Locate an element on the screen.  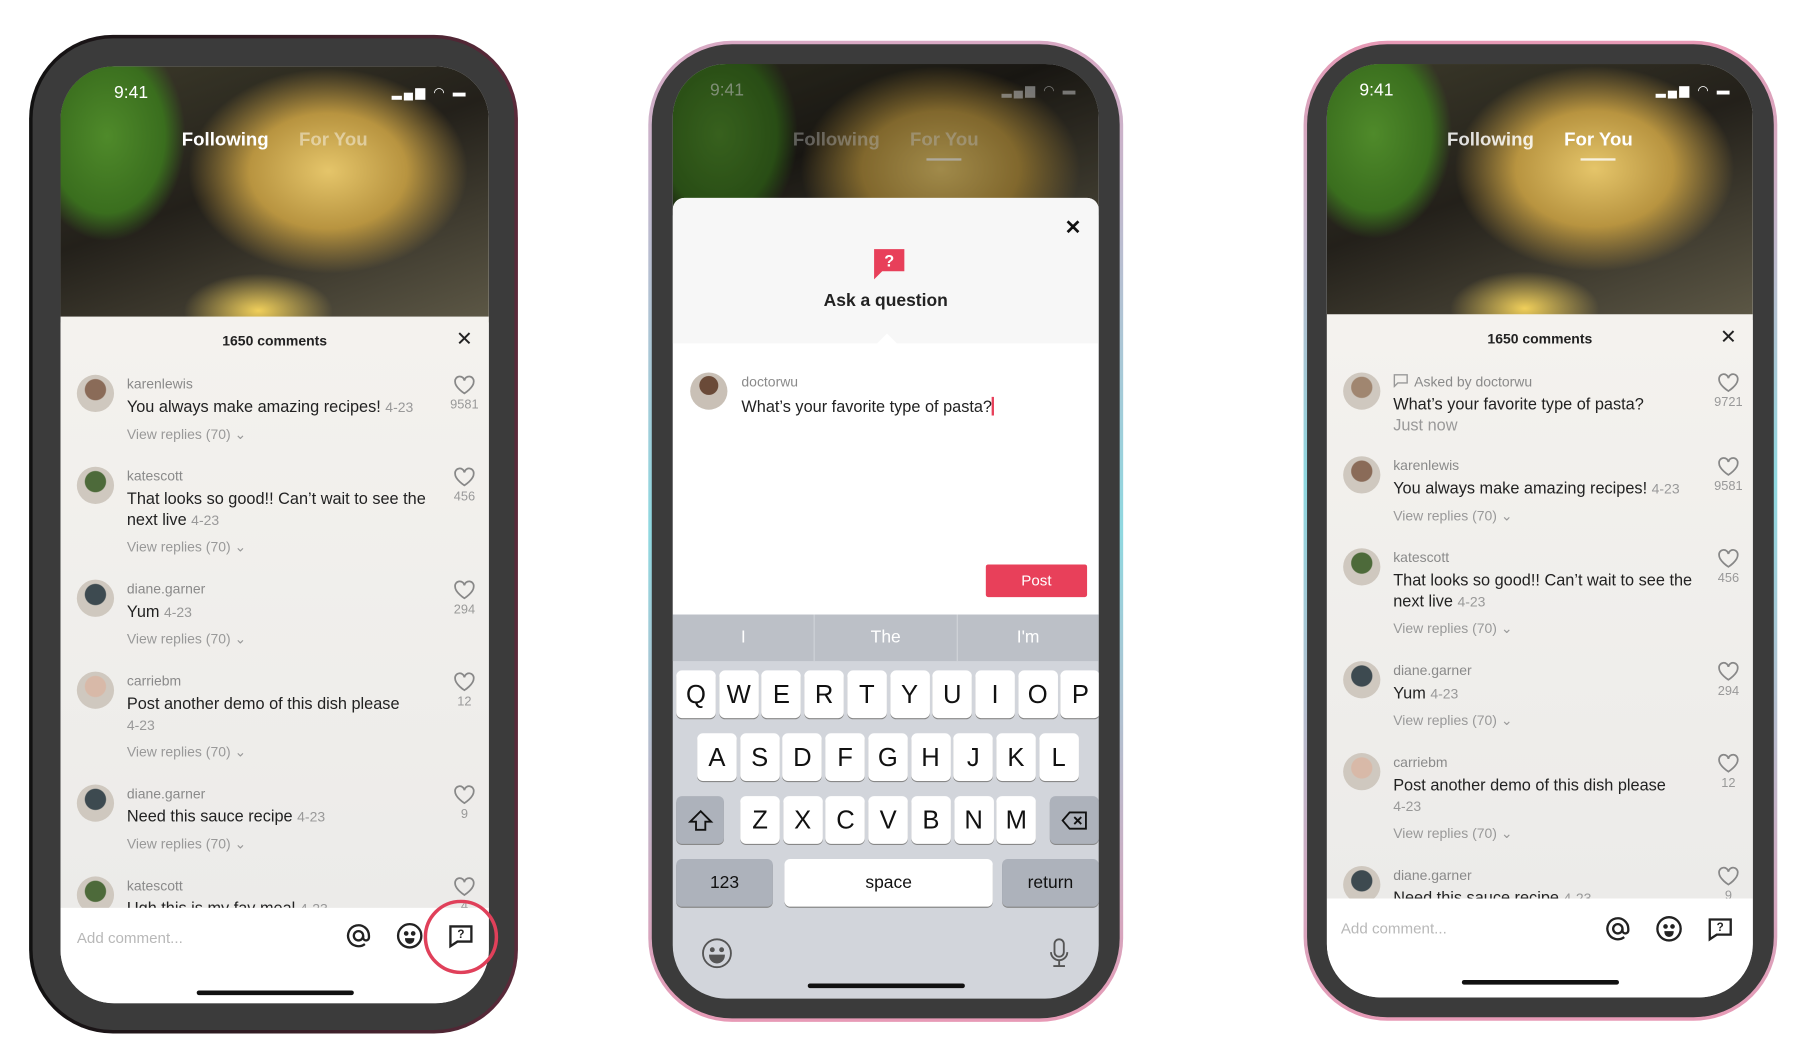
key-u: U is located at coordinates (952, 694).